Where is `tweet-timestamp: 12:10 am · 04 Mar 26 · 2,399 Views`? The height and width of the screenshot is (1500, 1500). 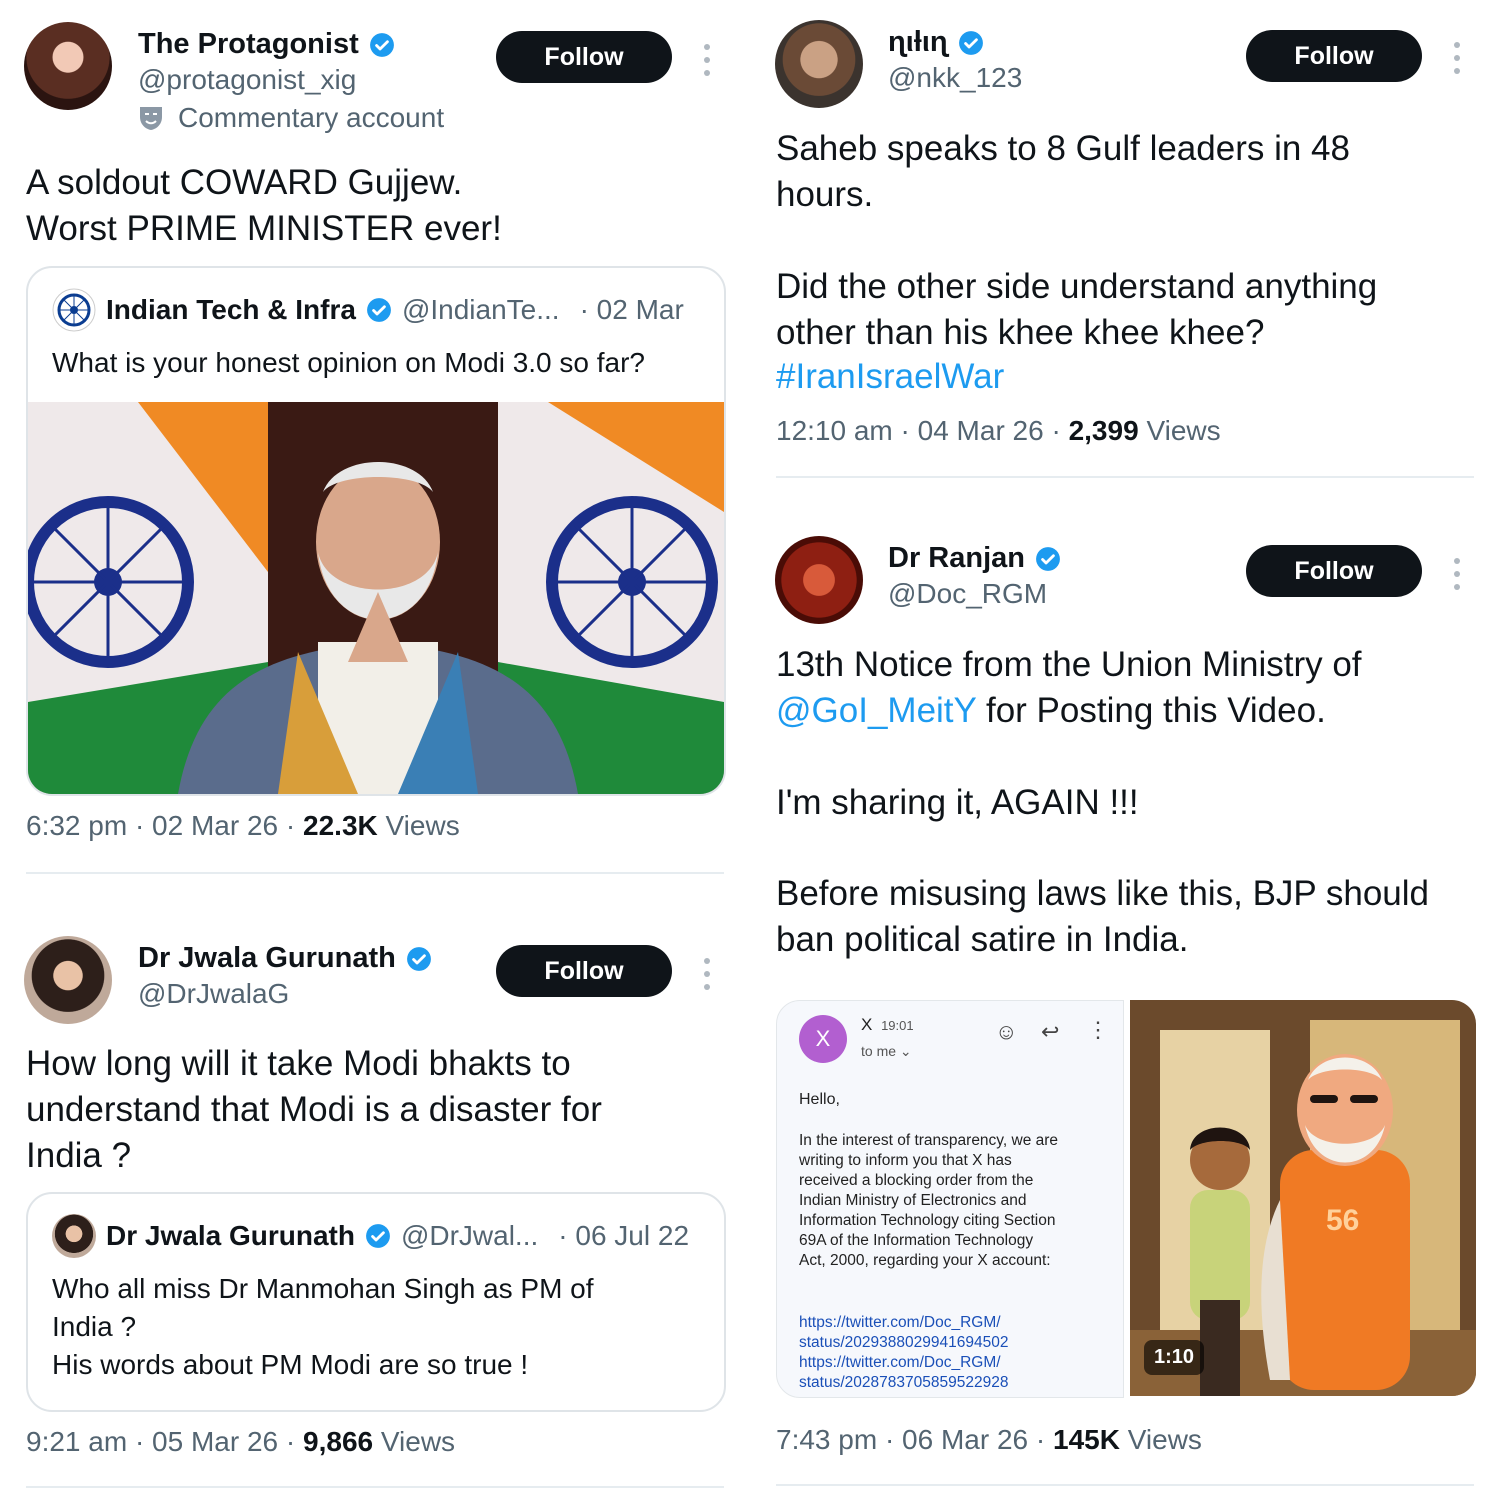 tweet-timestamp: 12:10 am · 04 Mar 26 · 2,399 Views is located at coordinates (998, 431).